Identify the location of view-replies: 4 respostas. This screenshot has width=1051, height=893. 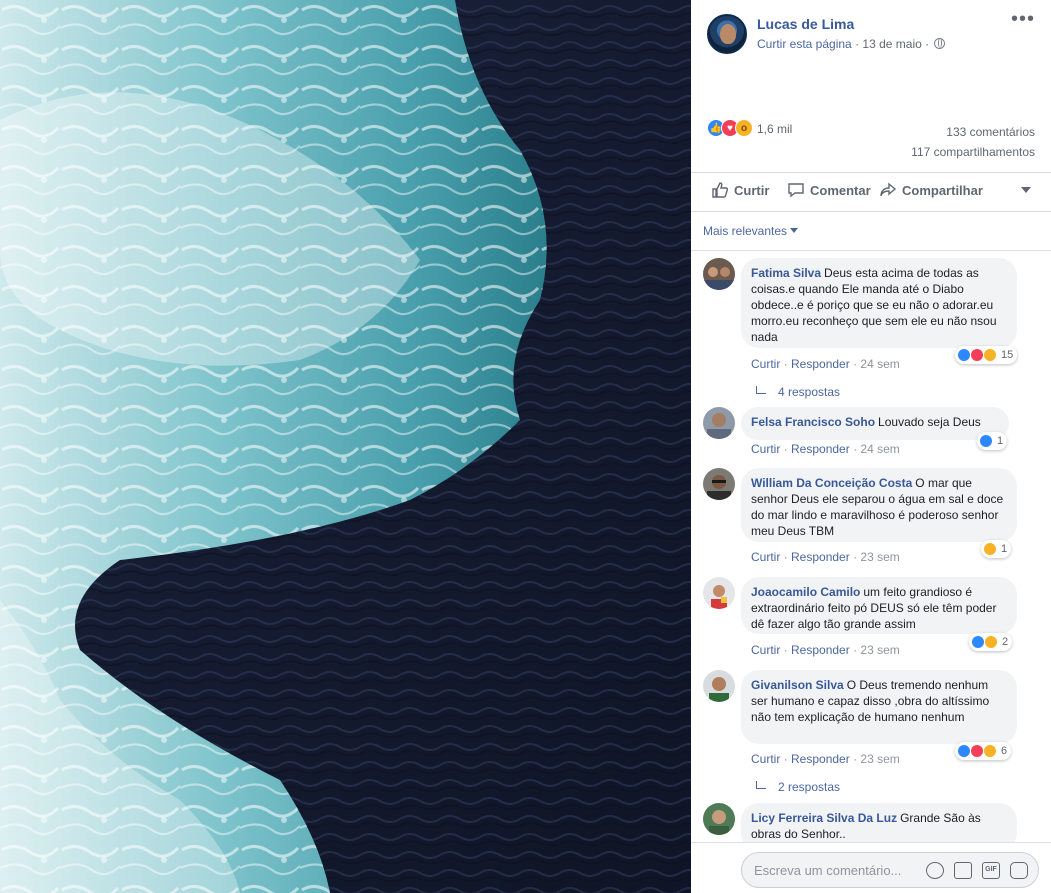
(798, 392).